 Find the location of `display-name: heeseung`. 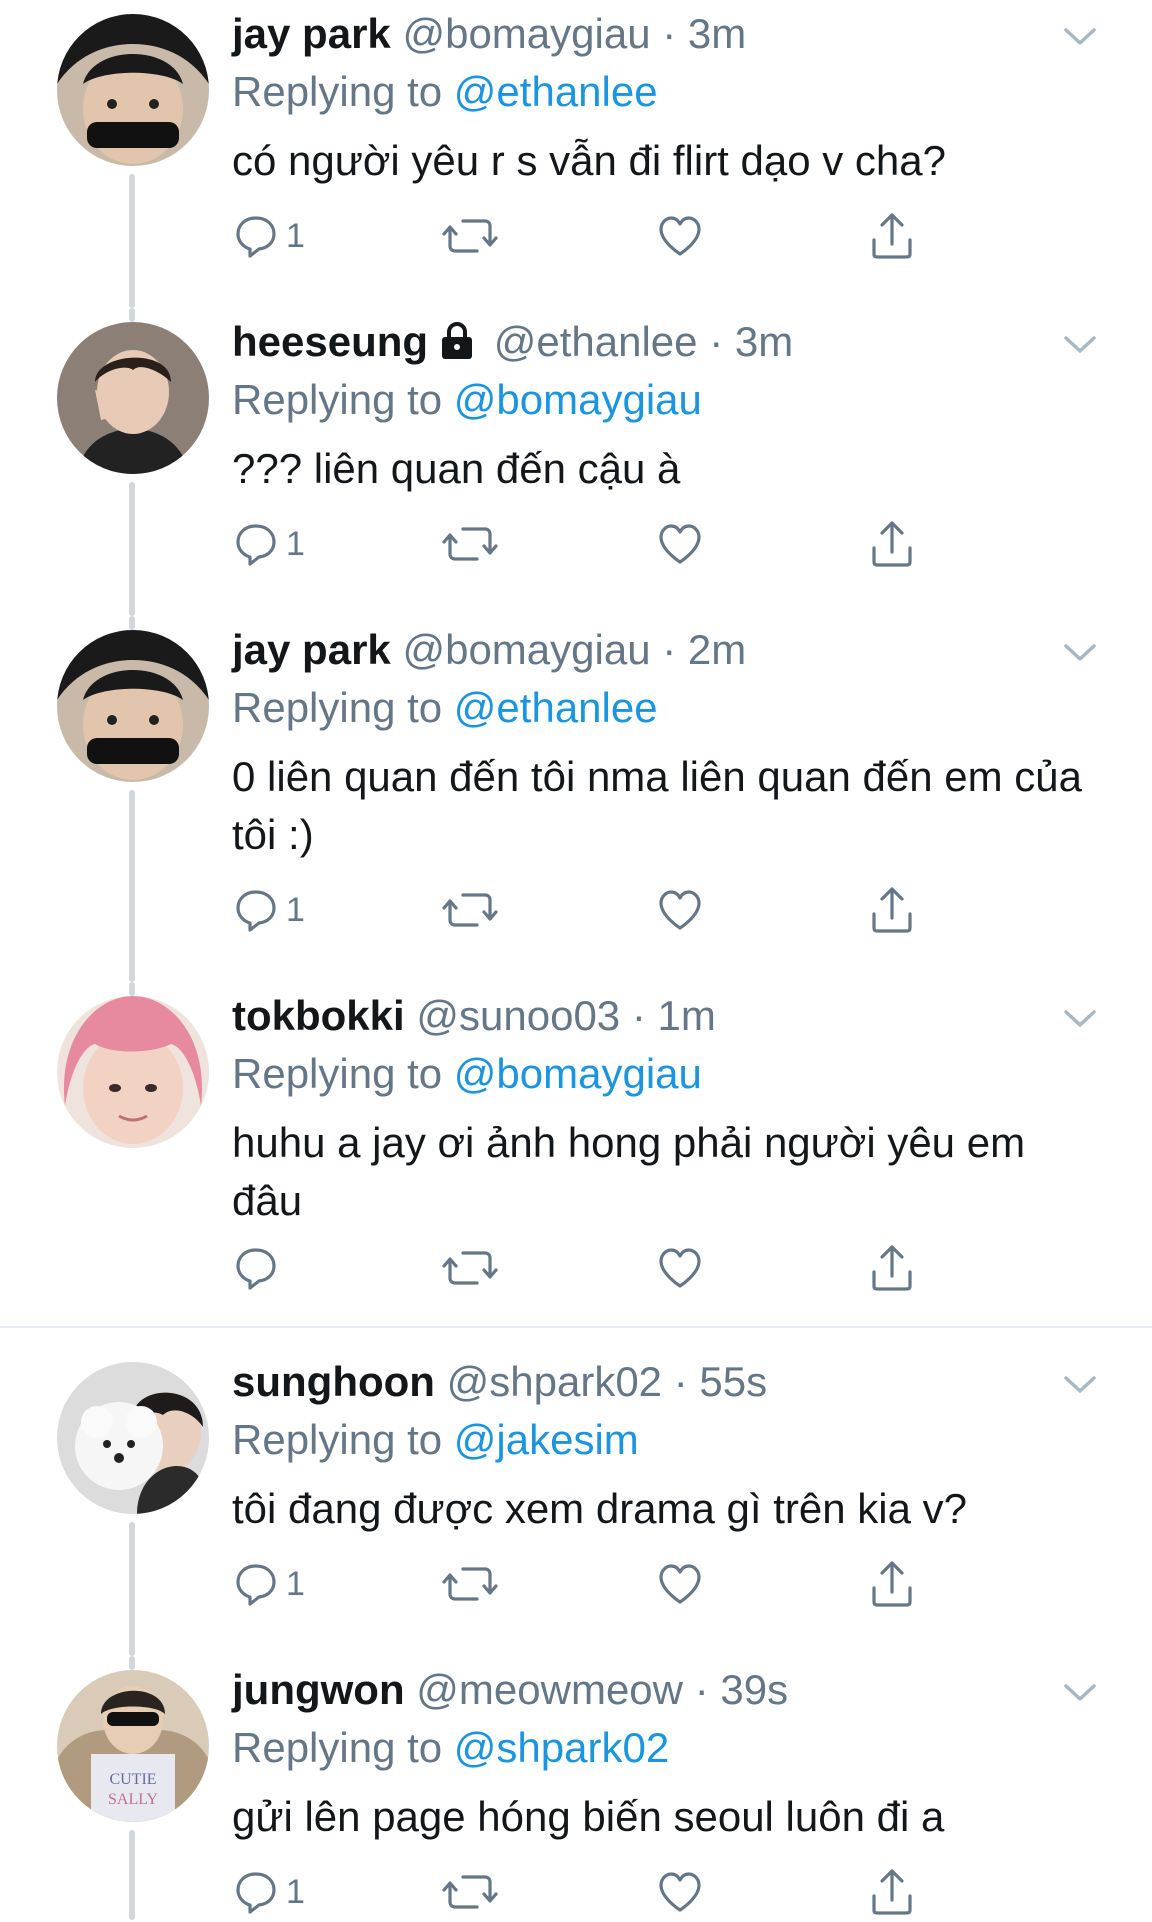

display-name: heeseung is located at coordinates (330, 341).